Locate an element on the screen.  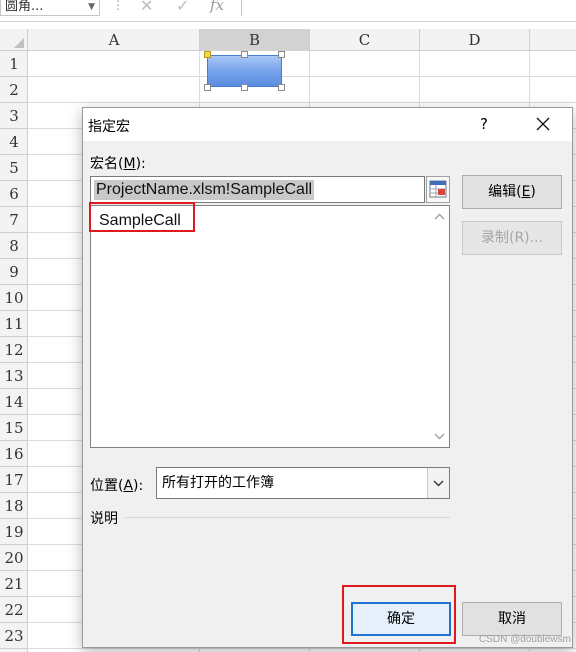
edit-button: 编辑(E) is located at coordinates (512, 192).